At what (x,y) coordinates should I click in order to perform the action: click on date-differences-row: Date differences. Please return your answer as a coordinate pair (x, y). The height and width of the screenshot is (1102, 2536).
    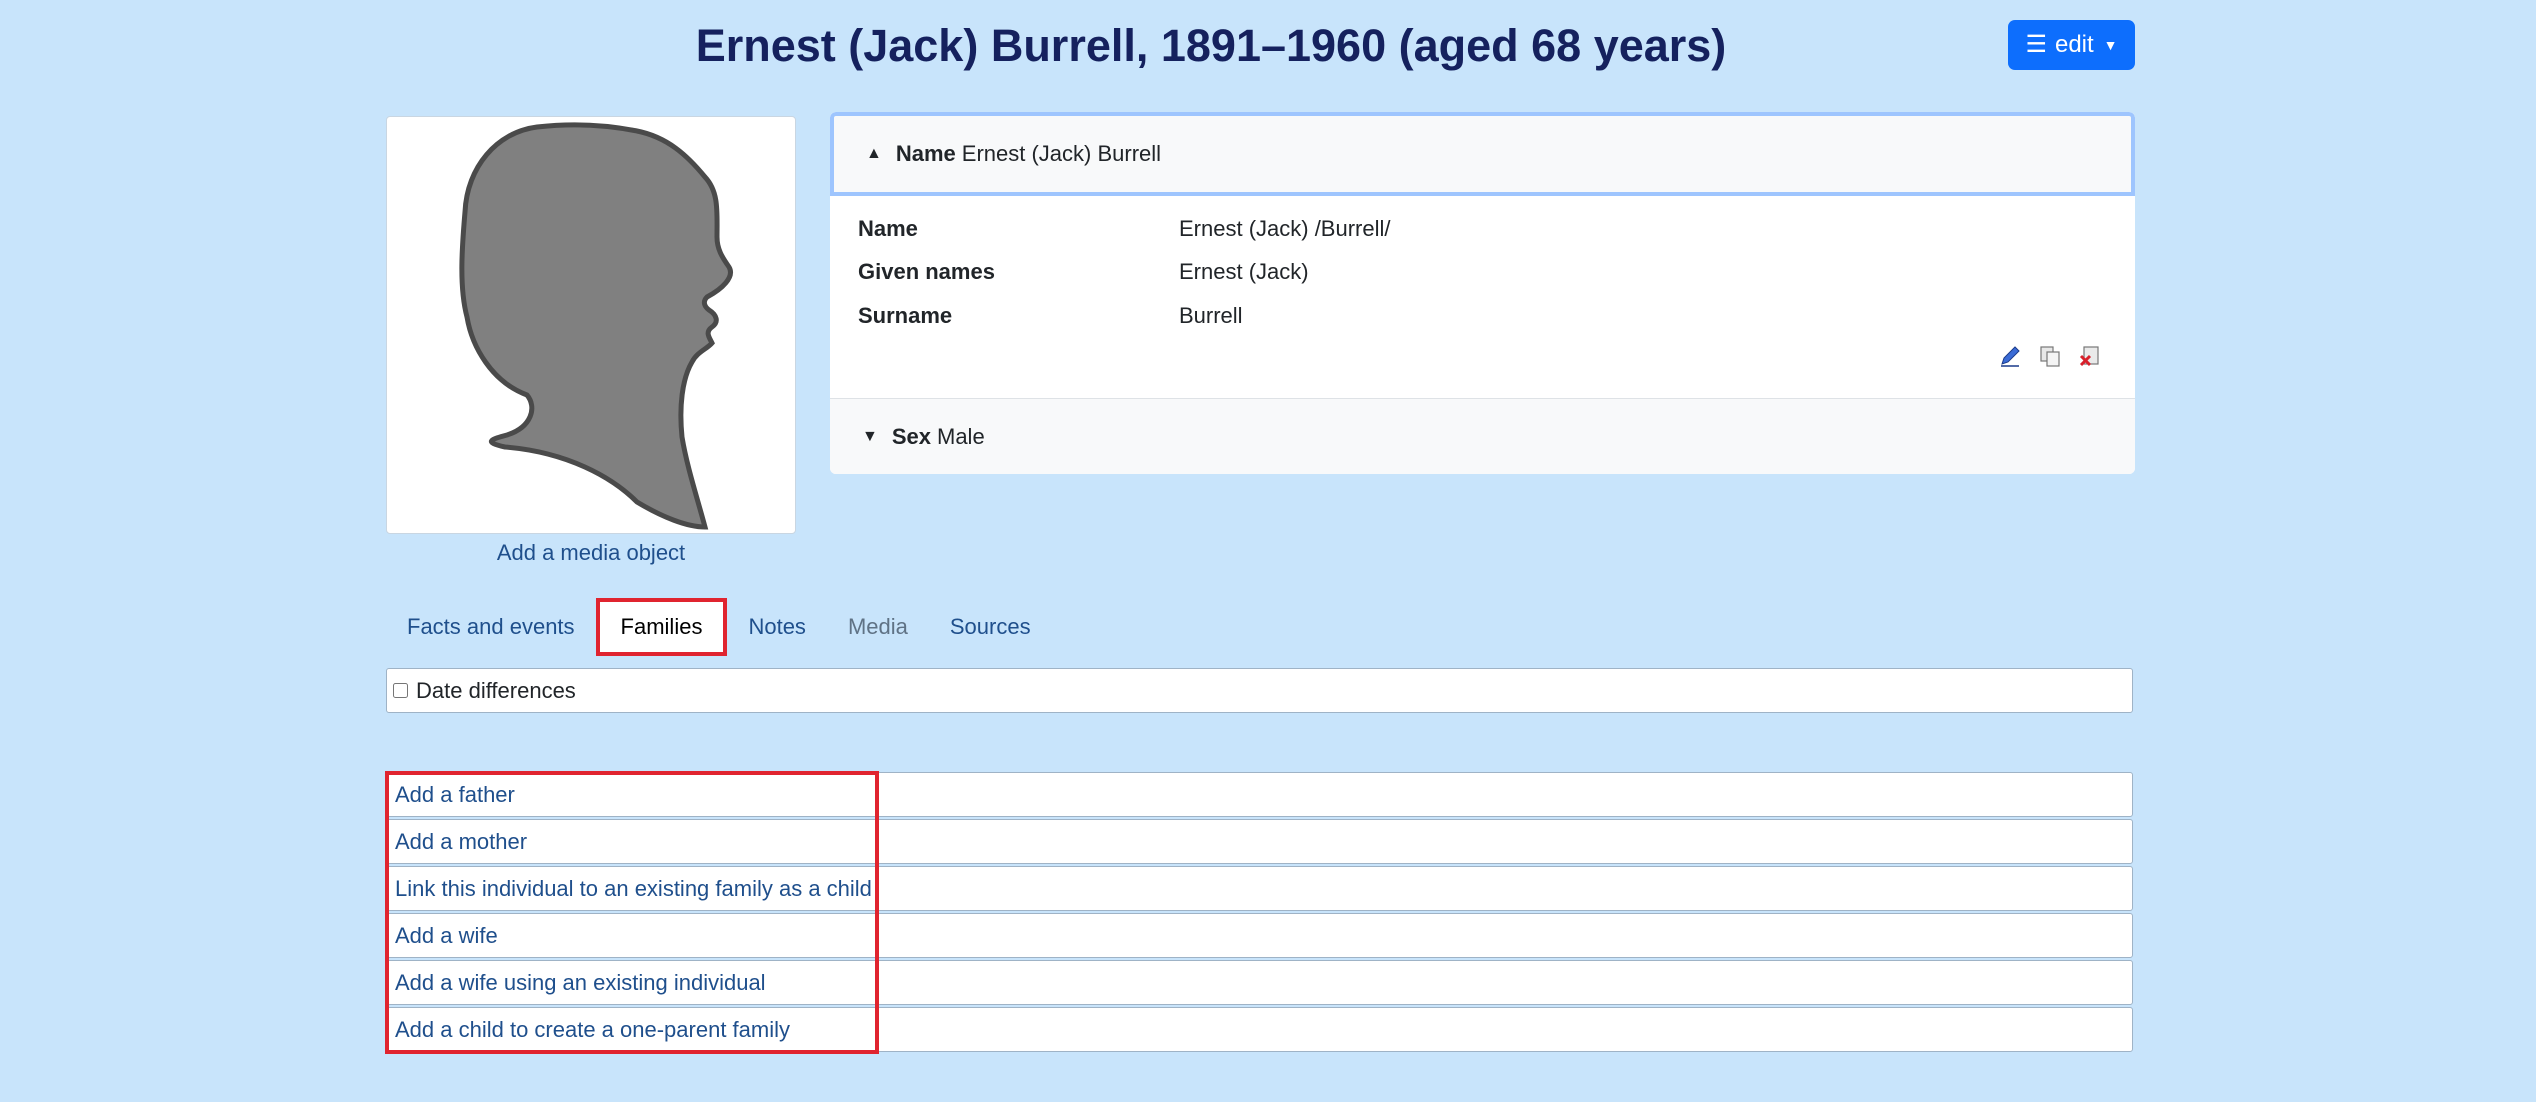
    Looking at the image, I should click on (1259, 690).